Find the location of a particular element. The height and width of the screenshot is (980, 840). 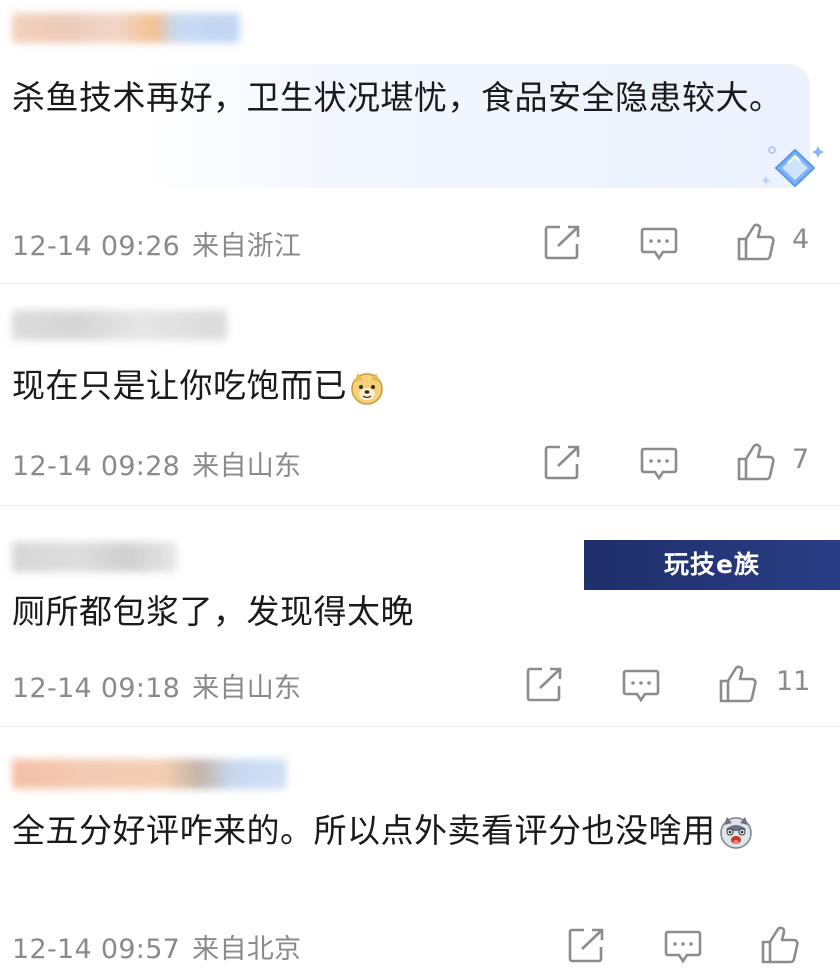

comment-text-content: 现在只是让你吃饱而已 is located at coordinates (179, 385).